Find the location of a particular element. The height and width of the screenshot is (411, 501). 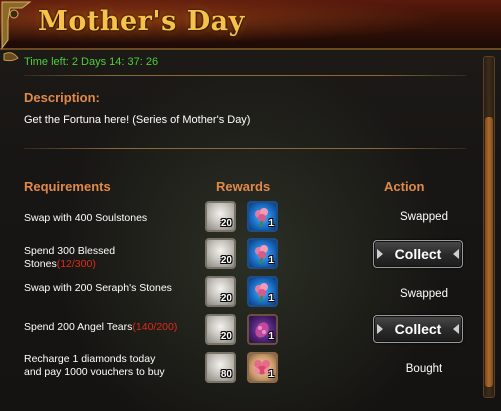

rewards-column-header: Rewards is located at coordinates (243, 186).